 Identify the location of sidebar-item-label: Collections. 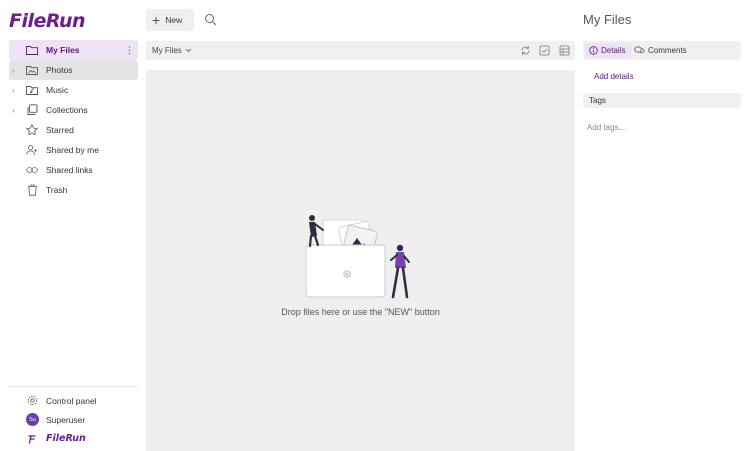
(67, 110).